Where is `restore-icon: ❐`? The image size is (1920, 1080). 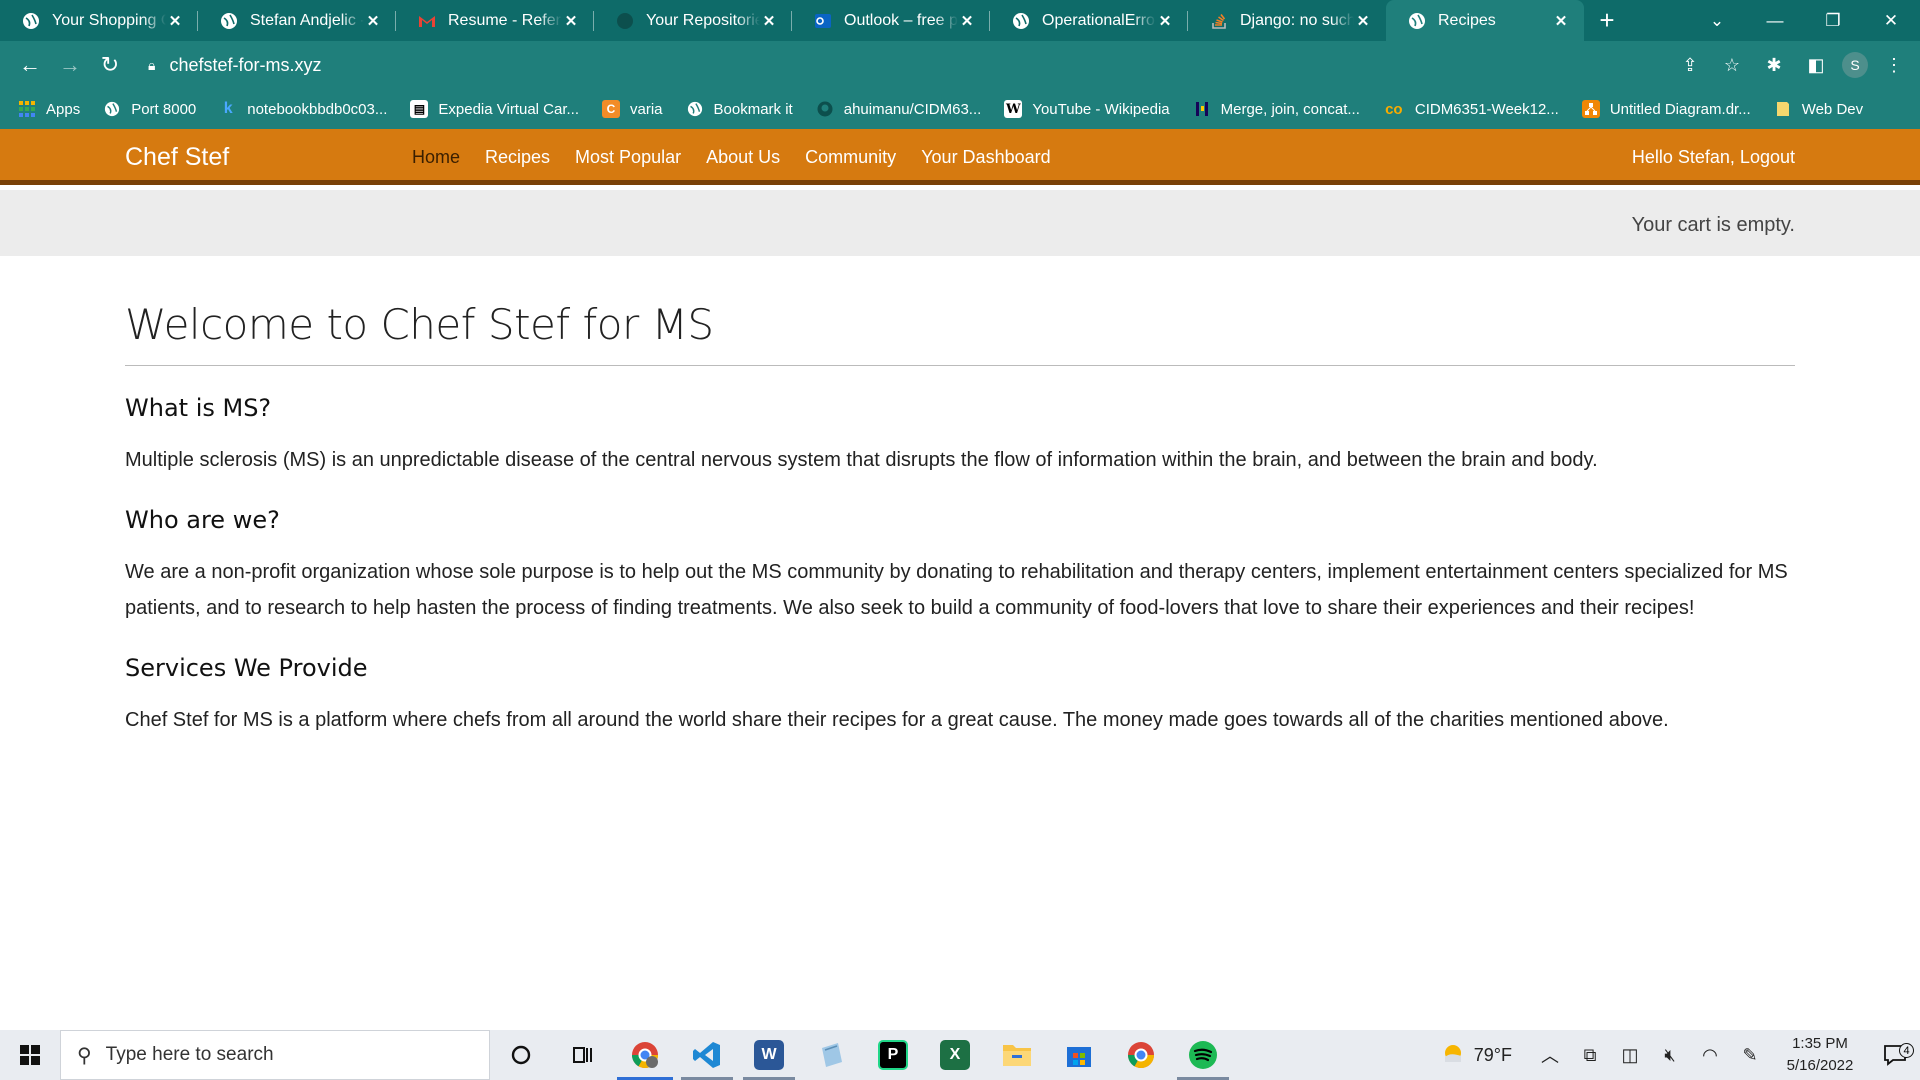 restore-icon: ❐ is located at coordinates (1833, 20).